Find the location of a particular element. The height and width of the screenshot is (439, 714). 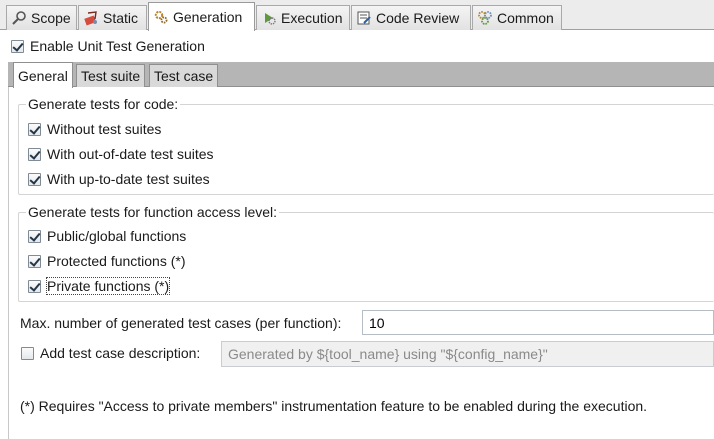

tab-code-review-label: Code Review is located at coordinates (418, 18).